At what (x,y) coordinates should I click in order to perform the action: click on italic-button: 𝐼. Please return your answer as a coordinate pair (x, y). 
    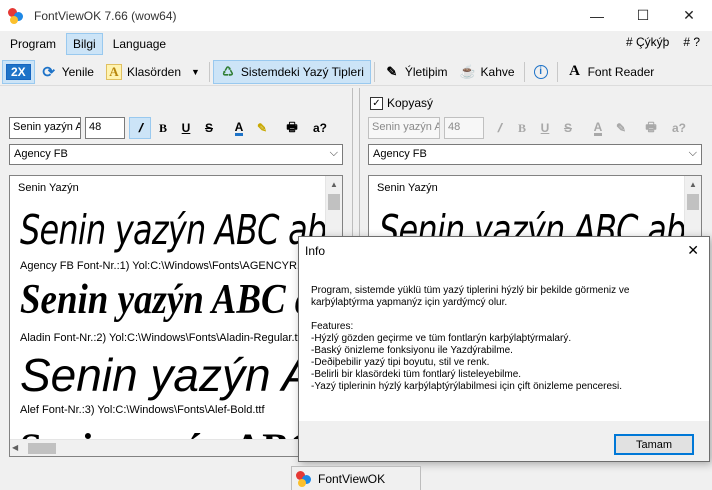
    Looking at the image, I should click on (140, 128).